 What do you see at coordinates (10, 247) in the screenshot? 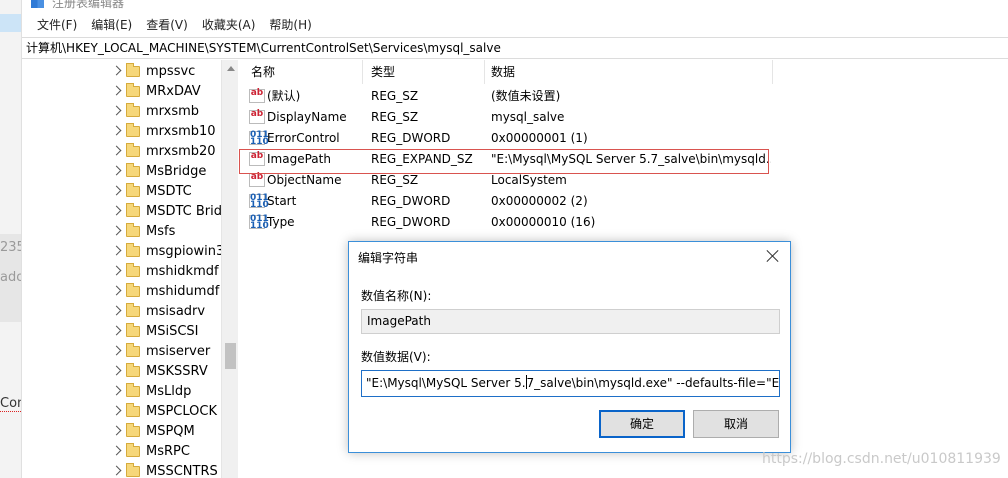
I see `background-text-1: 235` at bounding box center [10, 247].